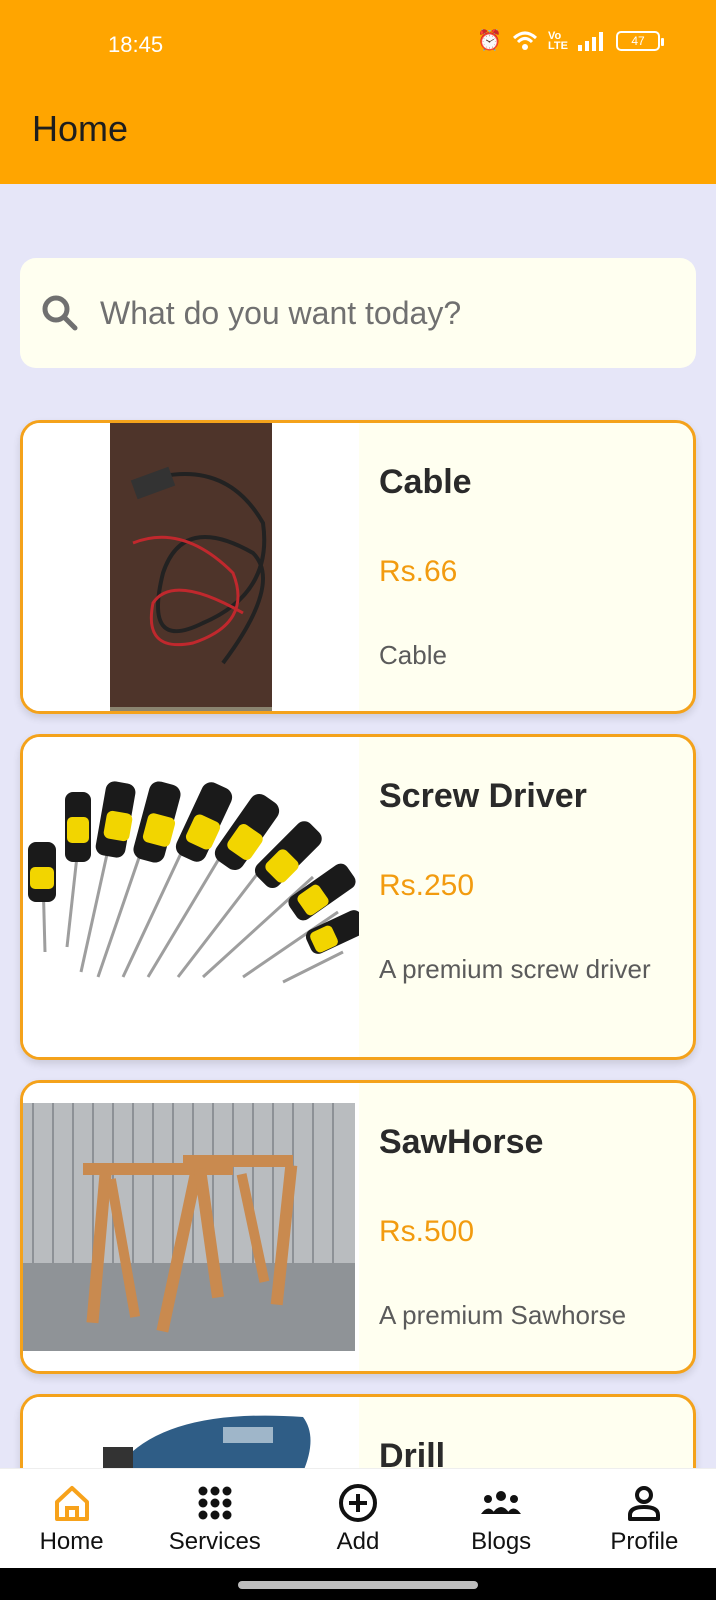 The width and height of the screenshot is (716, 1600). I want to click on search-icon, so click(60, 313).